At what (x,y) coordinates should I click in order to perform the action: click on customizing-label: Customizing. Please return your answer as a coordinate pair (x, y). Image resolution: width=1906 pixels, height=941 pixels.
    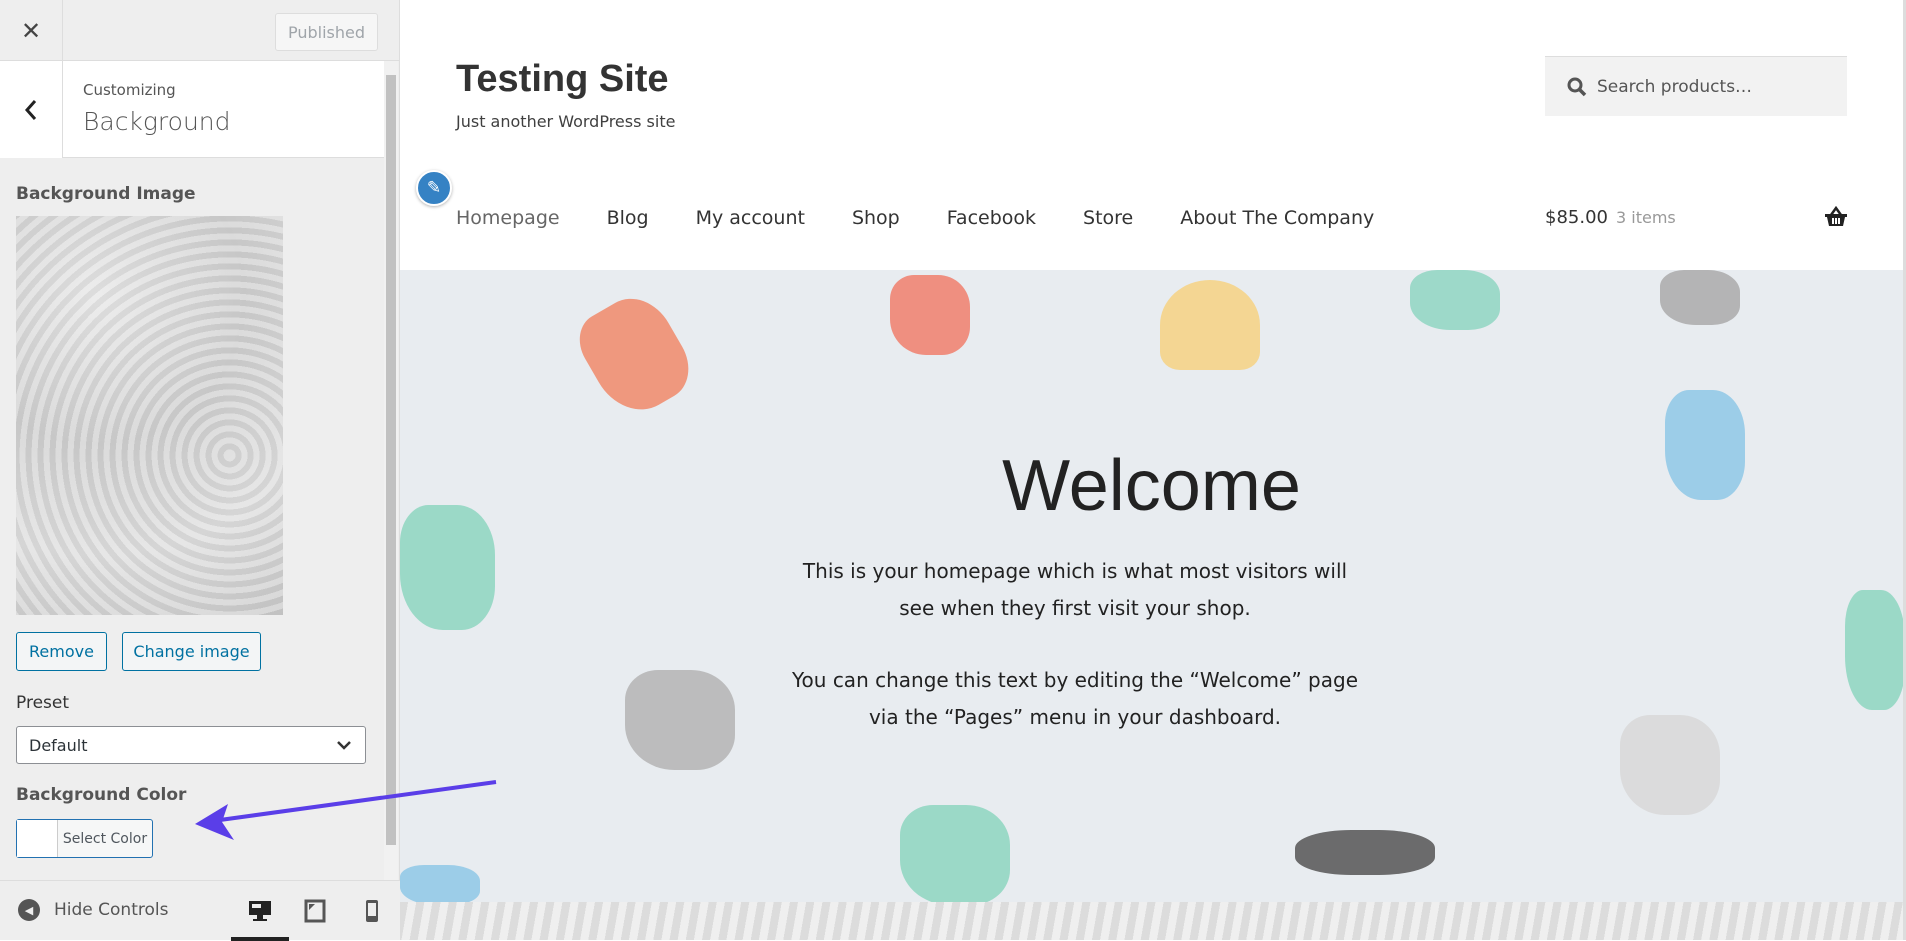
    Looking at the image, I should click on (129, 90).